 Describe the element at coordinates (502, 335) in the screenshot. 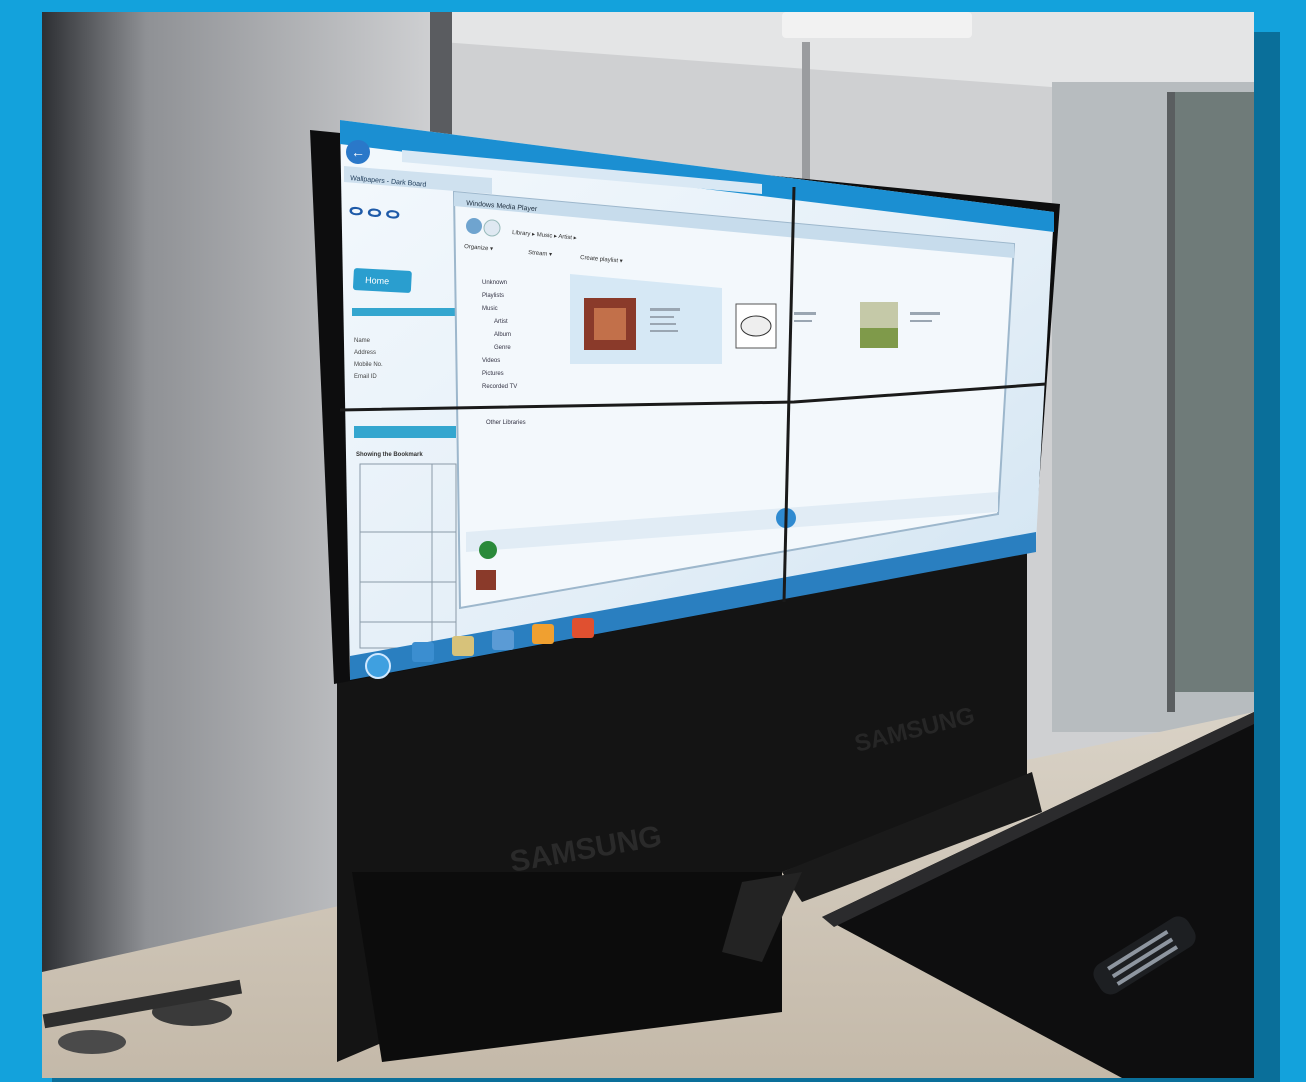

I see `nav-item: Album` at that location.